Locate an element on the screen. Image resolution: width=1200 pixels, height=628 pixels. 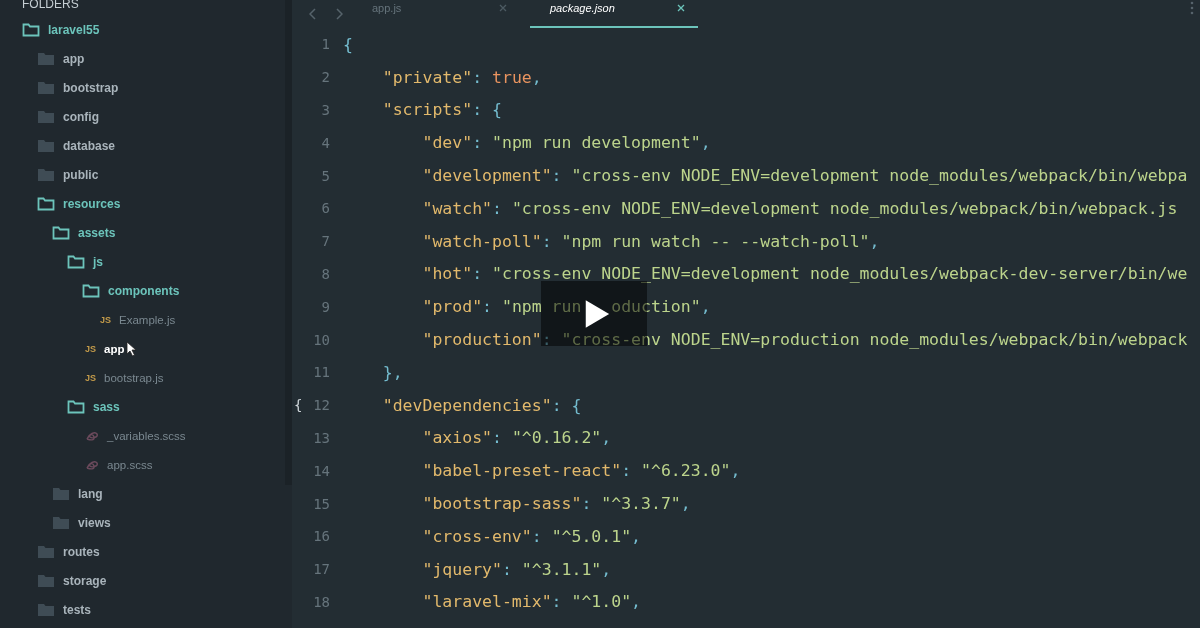
file-item: bootstrap.js is located at coordinates (134, 377).